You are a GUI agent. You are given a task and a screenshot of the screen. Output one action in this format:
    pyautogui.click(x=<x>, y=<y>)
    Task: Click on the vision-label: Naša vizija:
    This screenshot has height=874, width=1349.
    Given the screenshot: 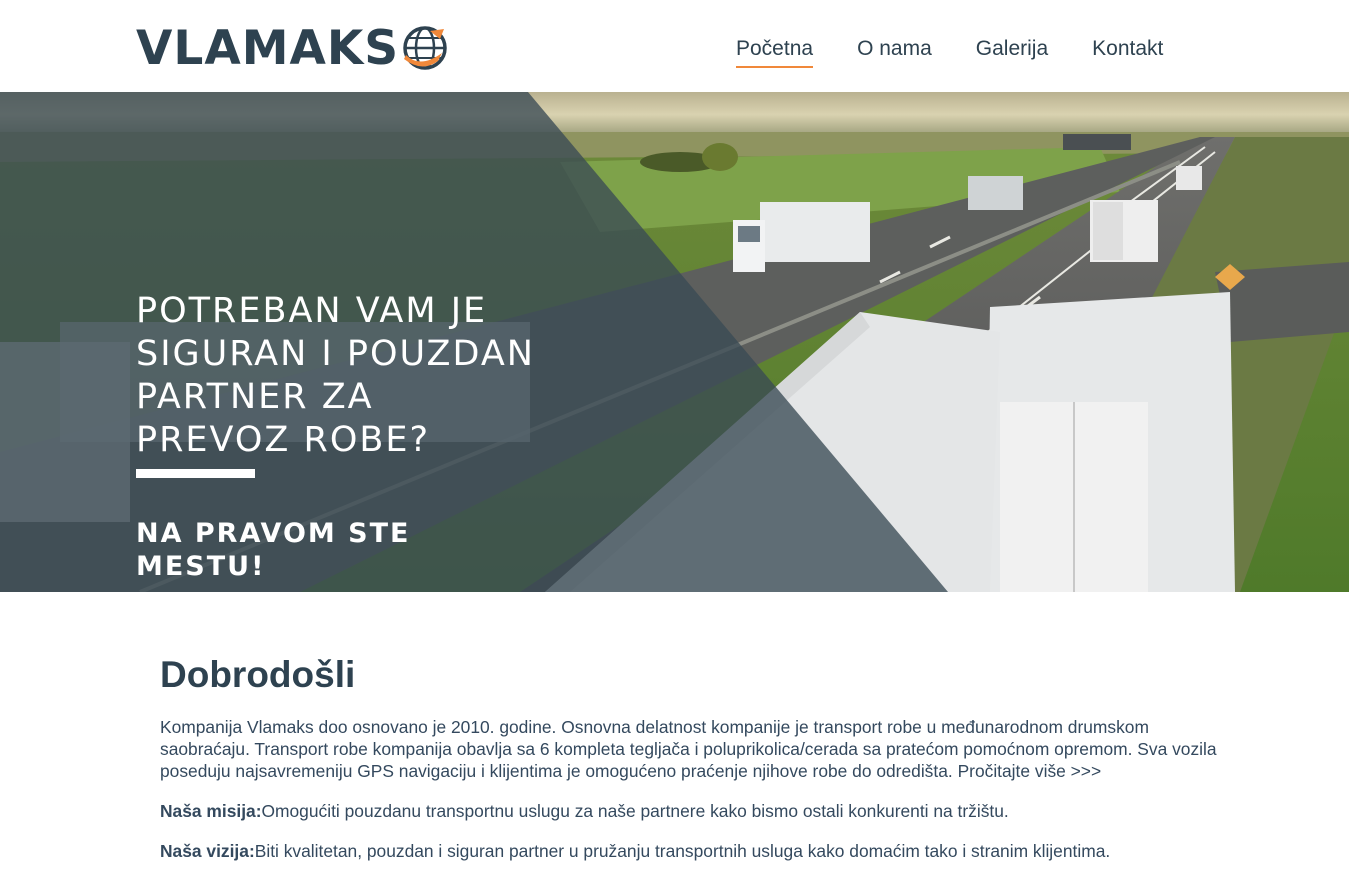 What is the action you would take?
    pyautogui.click(x=207, y=851)
    